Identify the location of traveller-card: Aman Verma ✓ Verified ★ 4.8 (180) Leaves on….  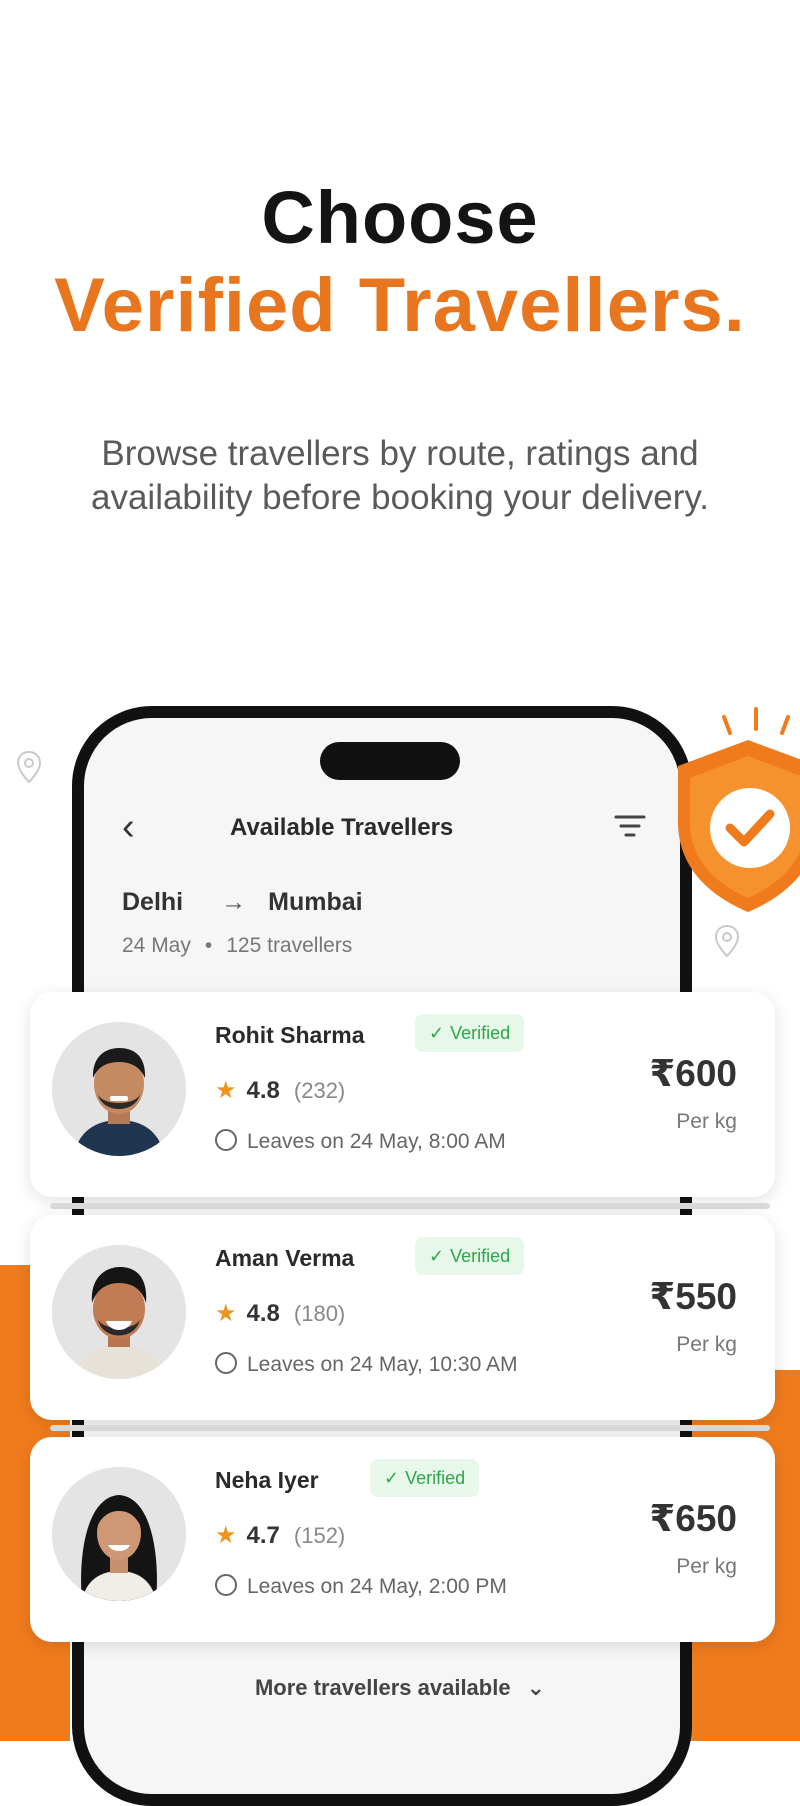
(402, 1317).